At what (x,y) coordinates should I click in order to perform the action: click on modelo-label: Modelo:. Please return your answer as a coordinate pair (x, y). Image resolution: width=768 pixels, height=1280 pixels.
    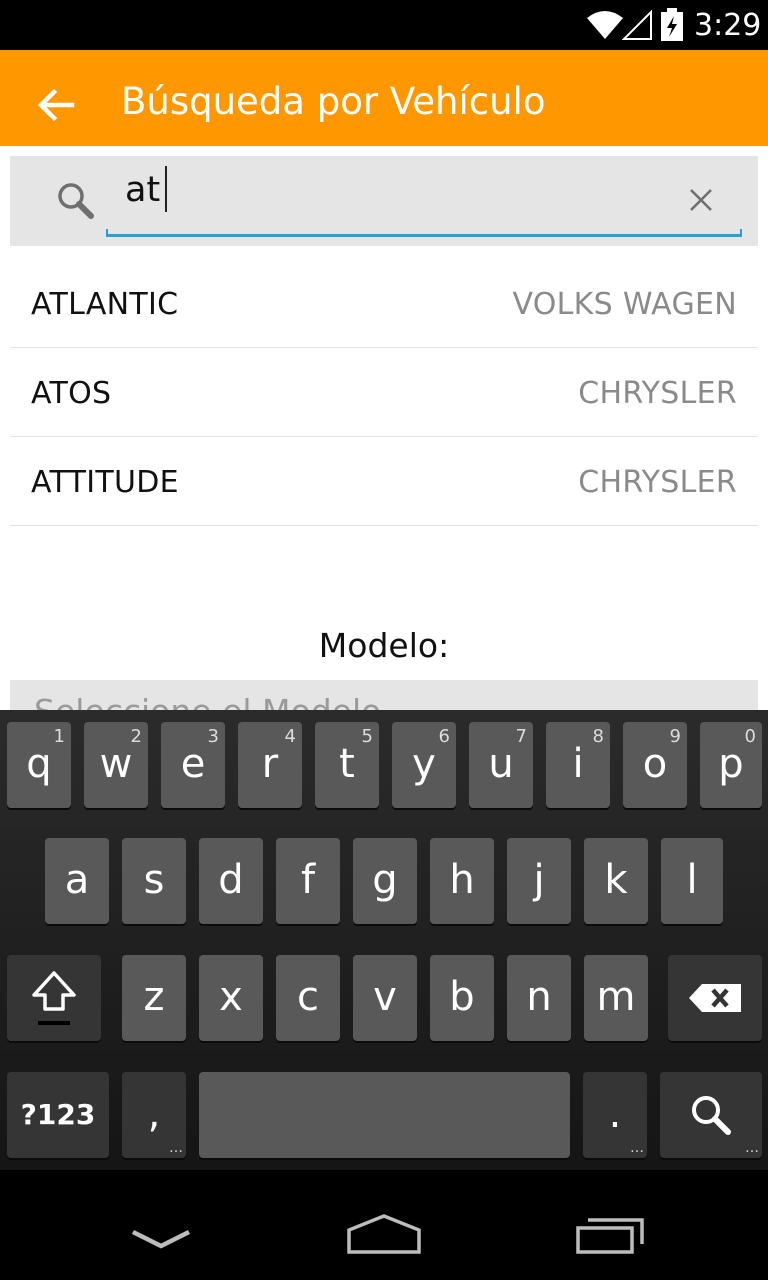
    Looking at the image, I should click on (384, 645).